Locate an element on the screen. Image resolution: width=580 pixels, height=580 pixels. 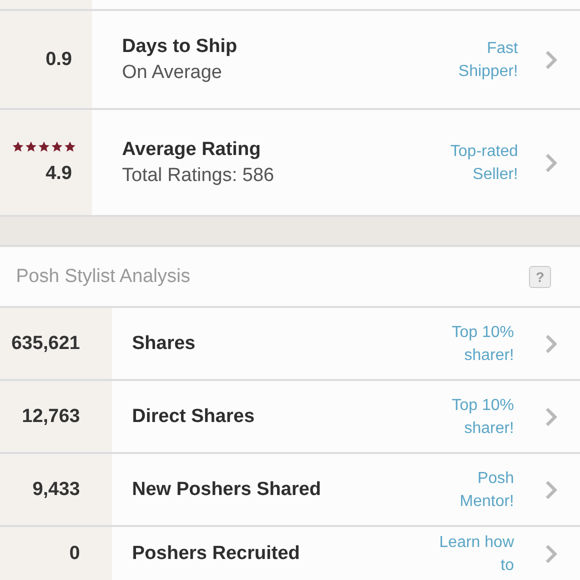
stat-value: 9,433 is located at coordinates (56, 489).